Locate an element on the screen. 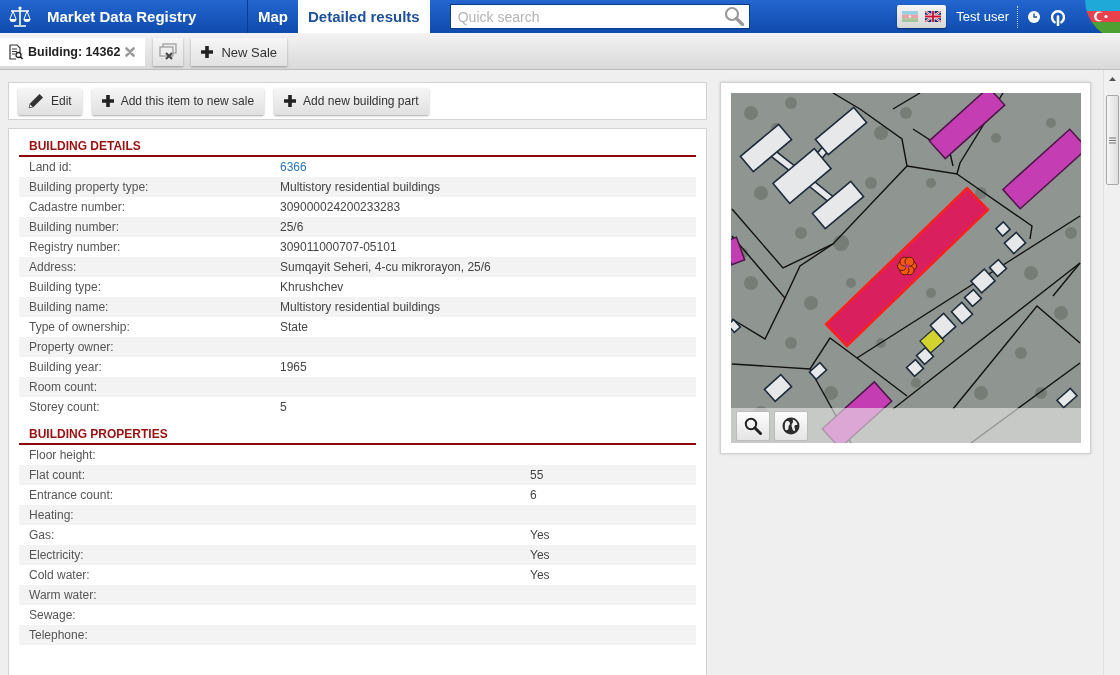 Image resolution: width=1120 pixels, height=675 pixels. add-button: New Sale is located at coordinates (239, 52).